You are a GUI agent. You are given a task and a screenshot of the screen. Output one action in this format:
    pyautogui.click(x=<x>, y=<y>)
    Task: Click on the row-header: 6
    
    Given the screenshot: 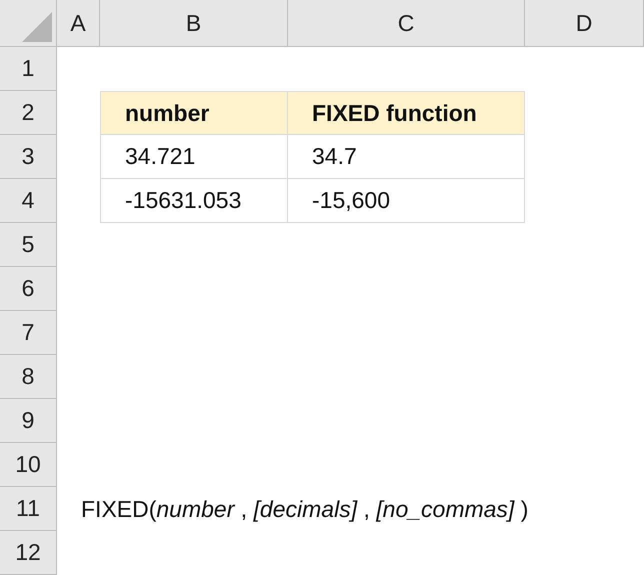 What is the action you would take?
    pyautogui.click(x=28, y=289)
    